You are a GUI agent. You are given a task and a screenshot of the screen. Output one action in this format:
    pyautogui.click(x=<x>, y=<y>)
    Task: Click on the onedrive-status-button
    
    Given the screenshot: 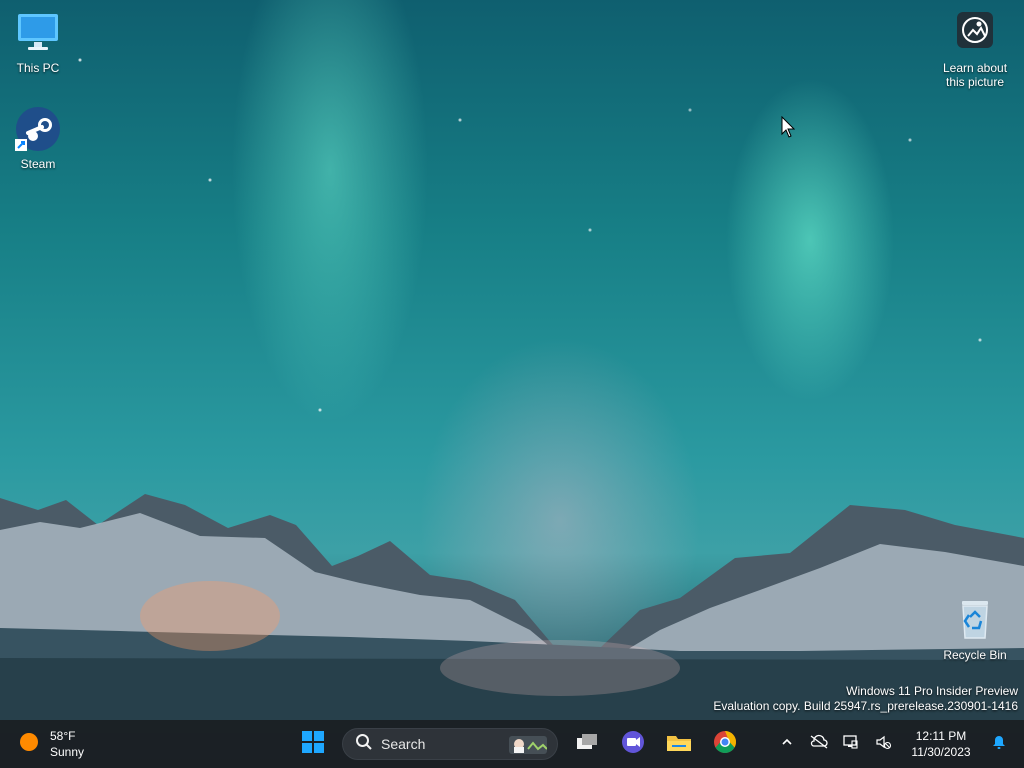 What is the action you would take?
    pyautogui.click(x=819, y=744)
    